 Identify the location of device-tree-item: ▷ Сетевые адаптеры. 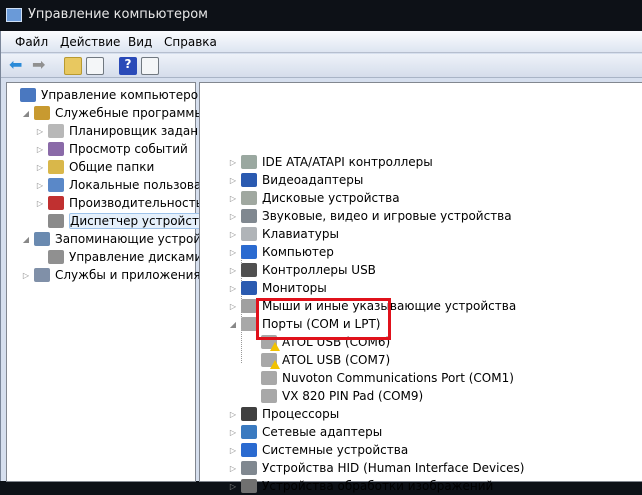
(305, 432).